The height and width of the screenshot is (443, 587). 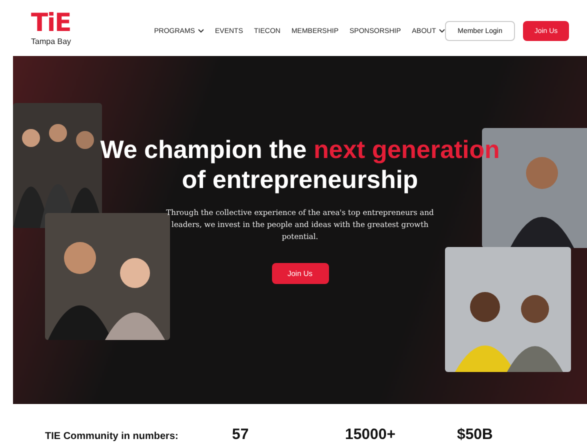 I want to click on stat-value: 15000+, so click(x=370, y=434).